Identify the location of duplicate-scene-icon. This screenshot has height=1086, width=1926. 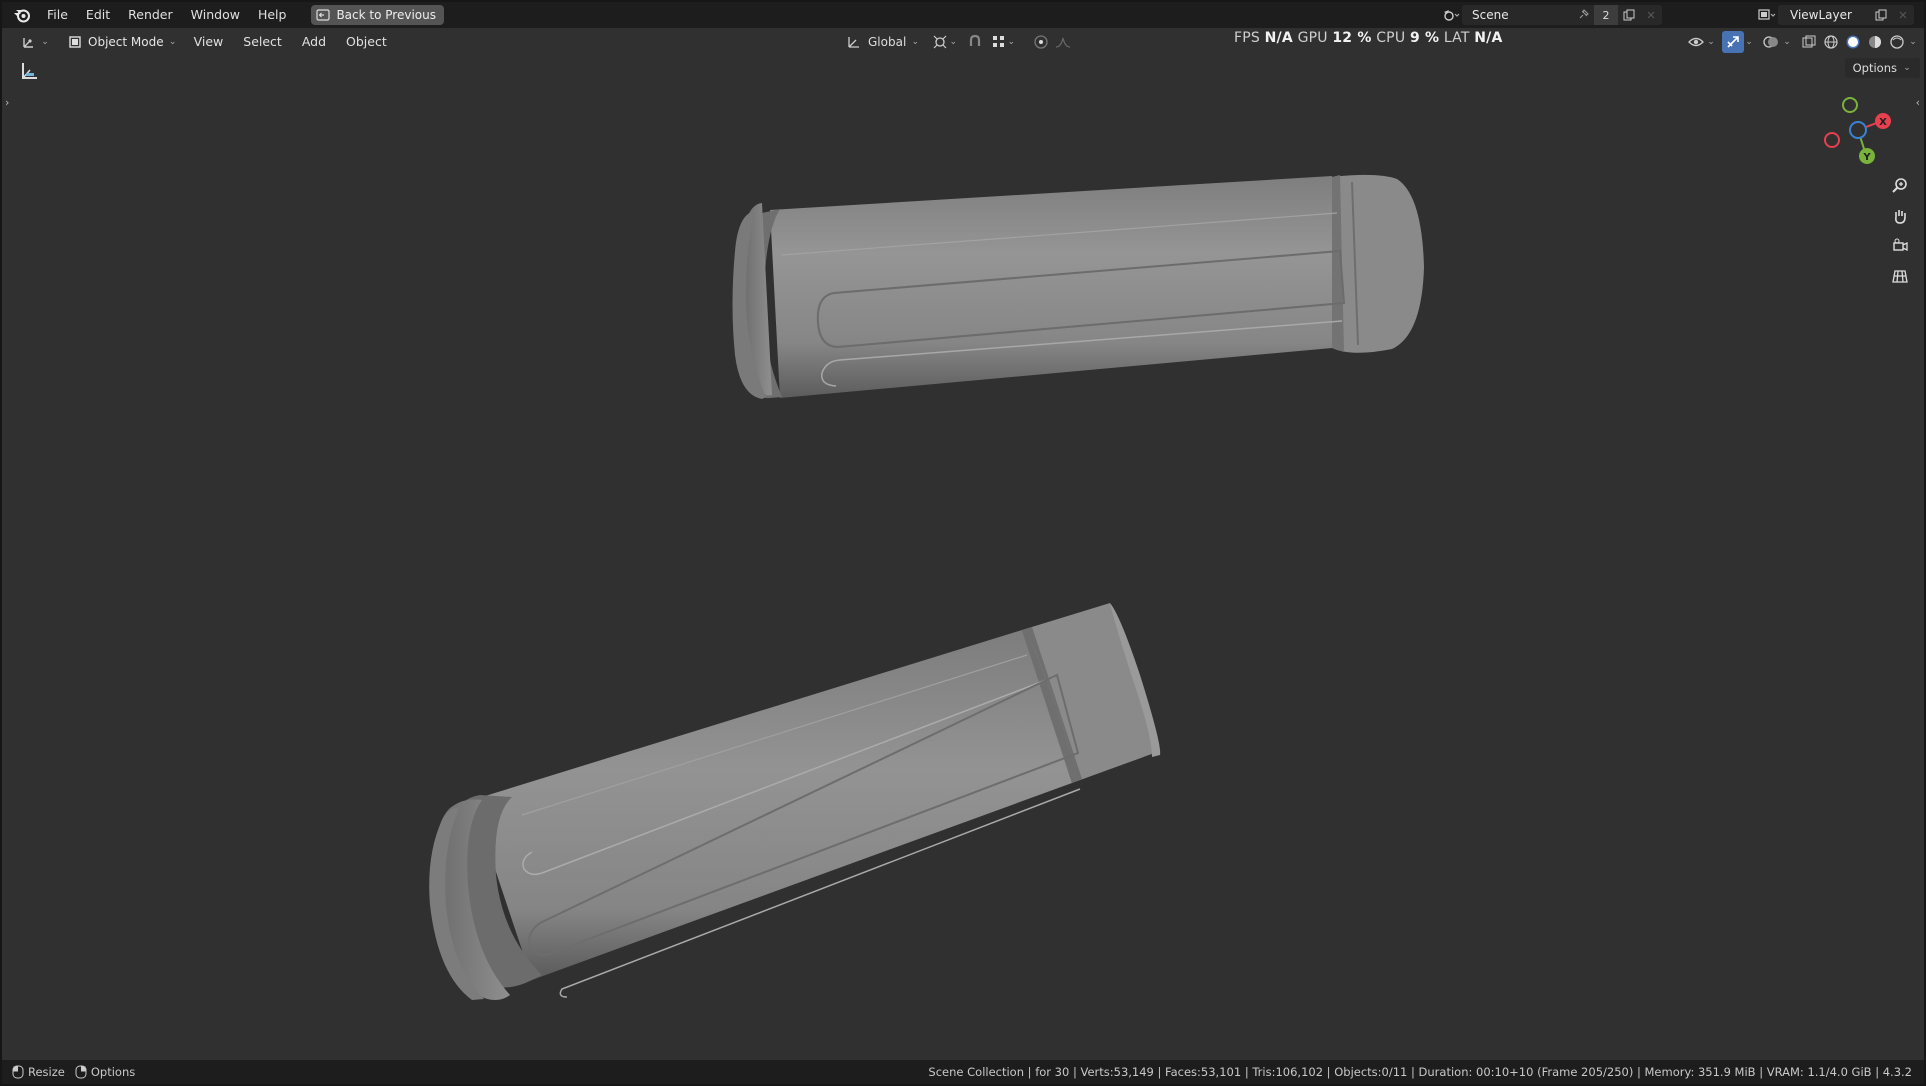
(1629, 15).